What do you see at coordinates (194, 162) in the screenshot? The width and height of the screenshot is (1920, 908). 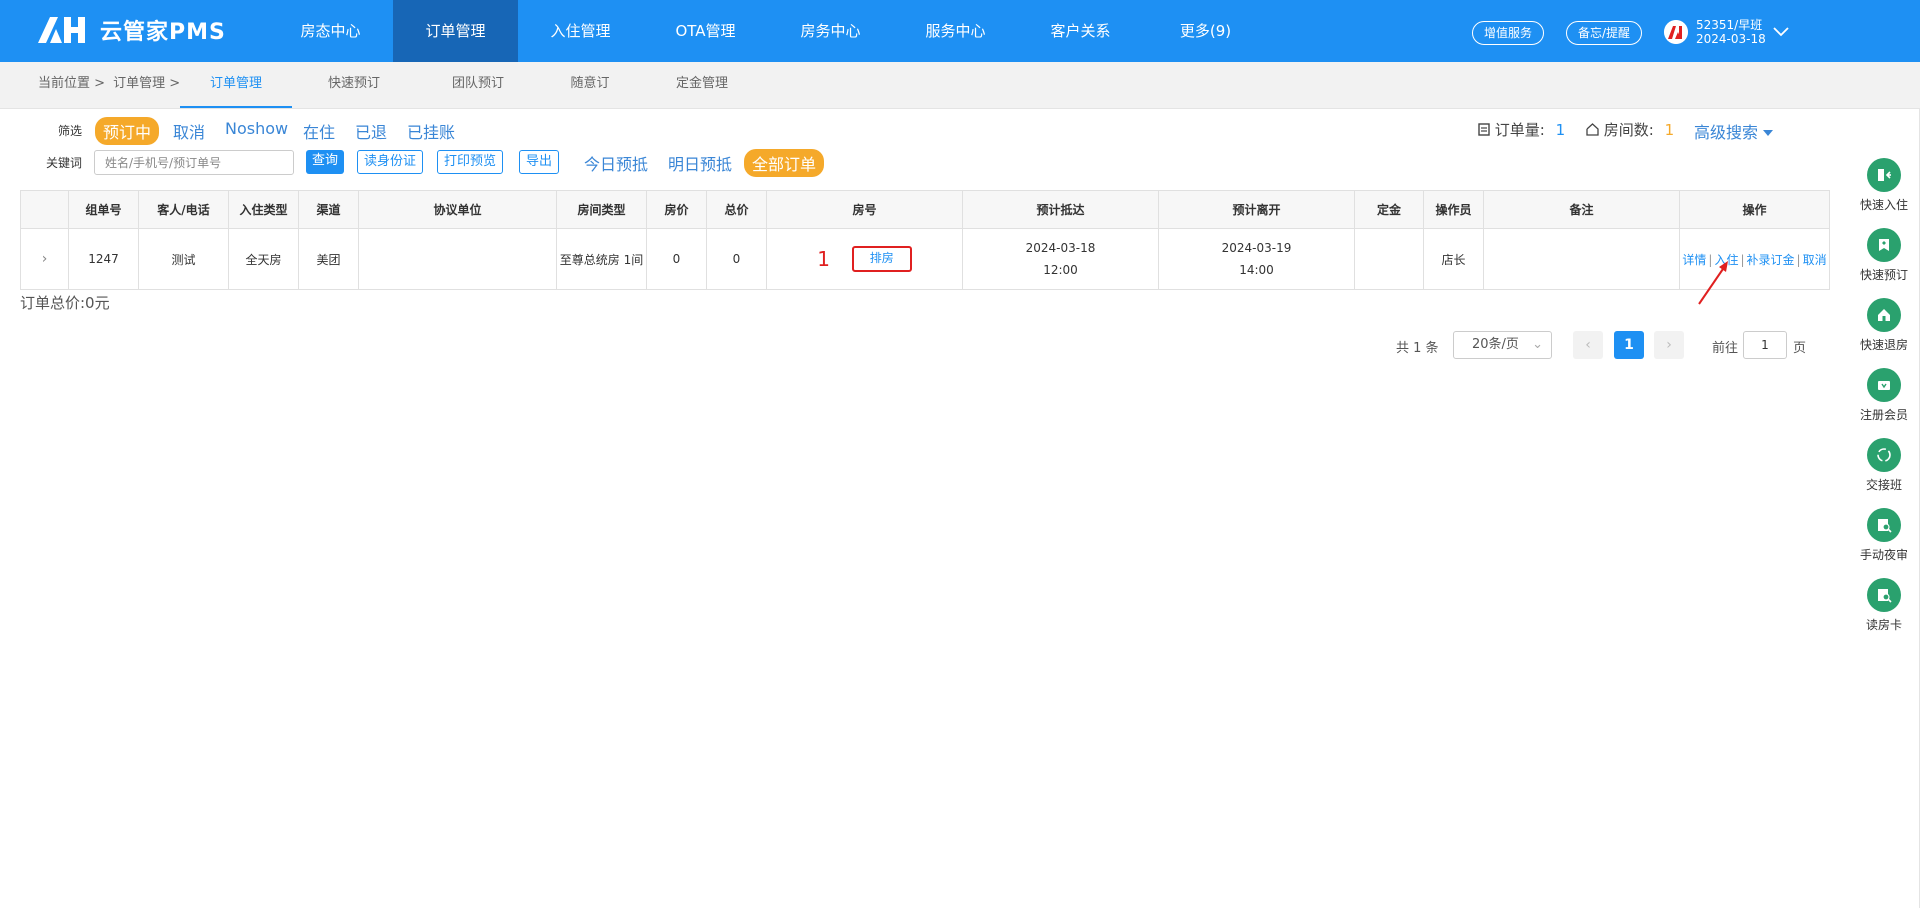 I see `keyword-search-input` at bounding box center [194, 162].